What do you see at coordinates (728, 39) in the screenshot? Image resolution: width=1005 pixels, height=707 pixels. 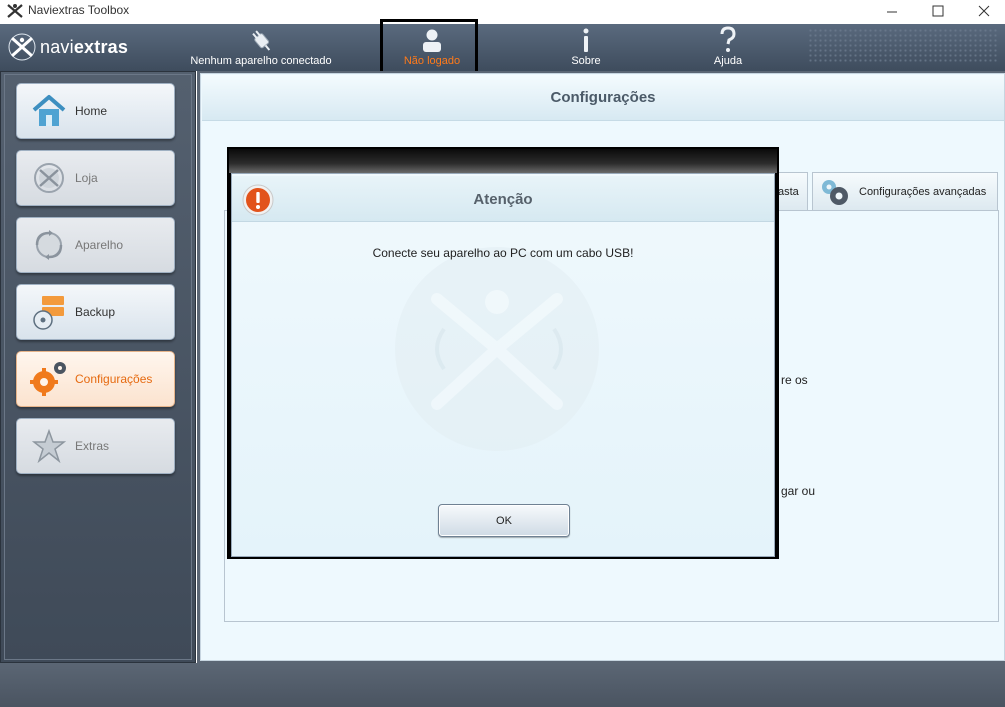 I see `question-mark-icon` at bounding box center [728, 39].